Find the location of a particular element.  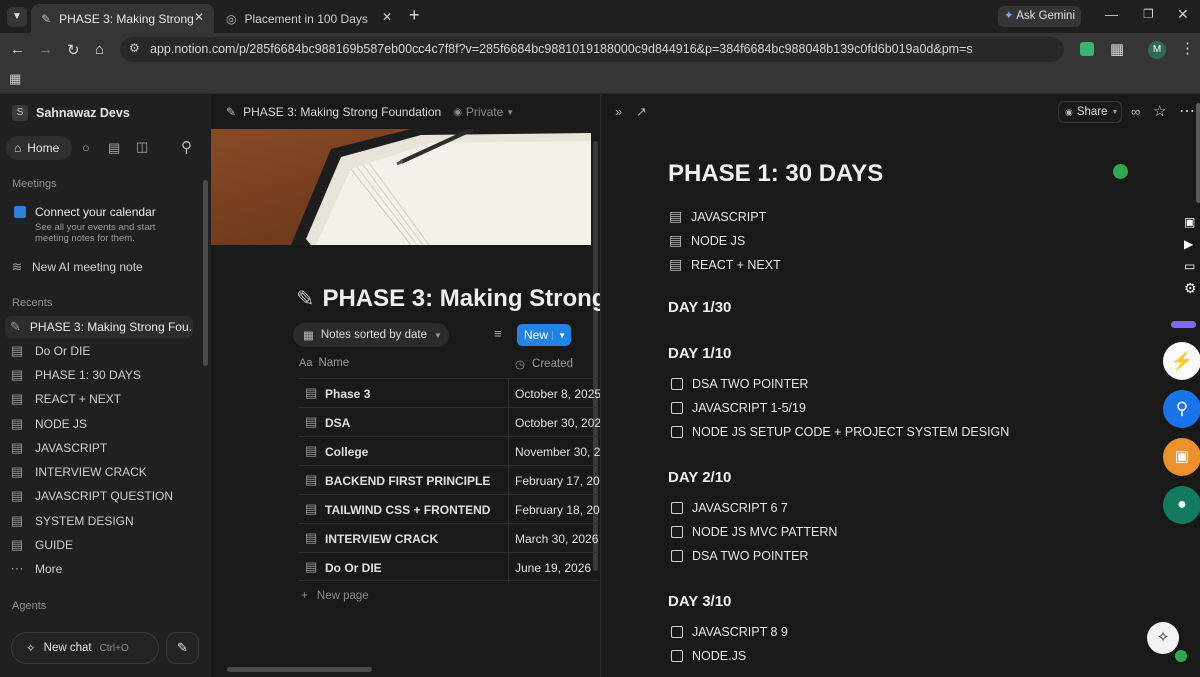

restore-icon: ❐ is located at coordinates (1148, 14).